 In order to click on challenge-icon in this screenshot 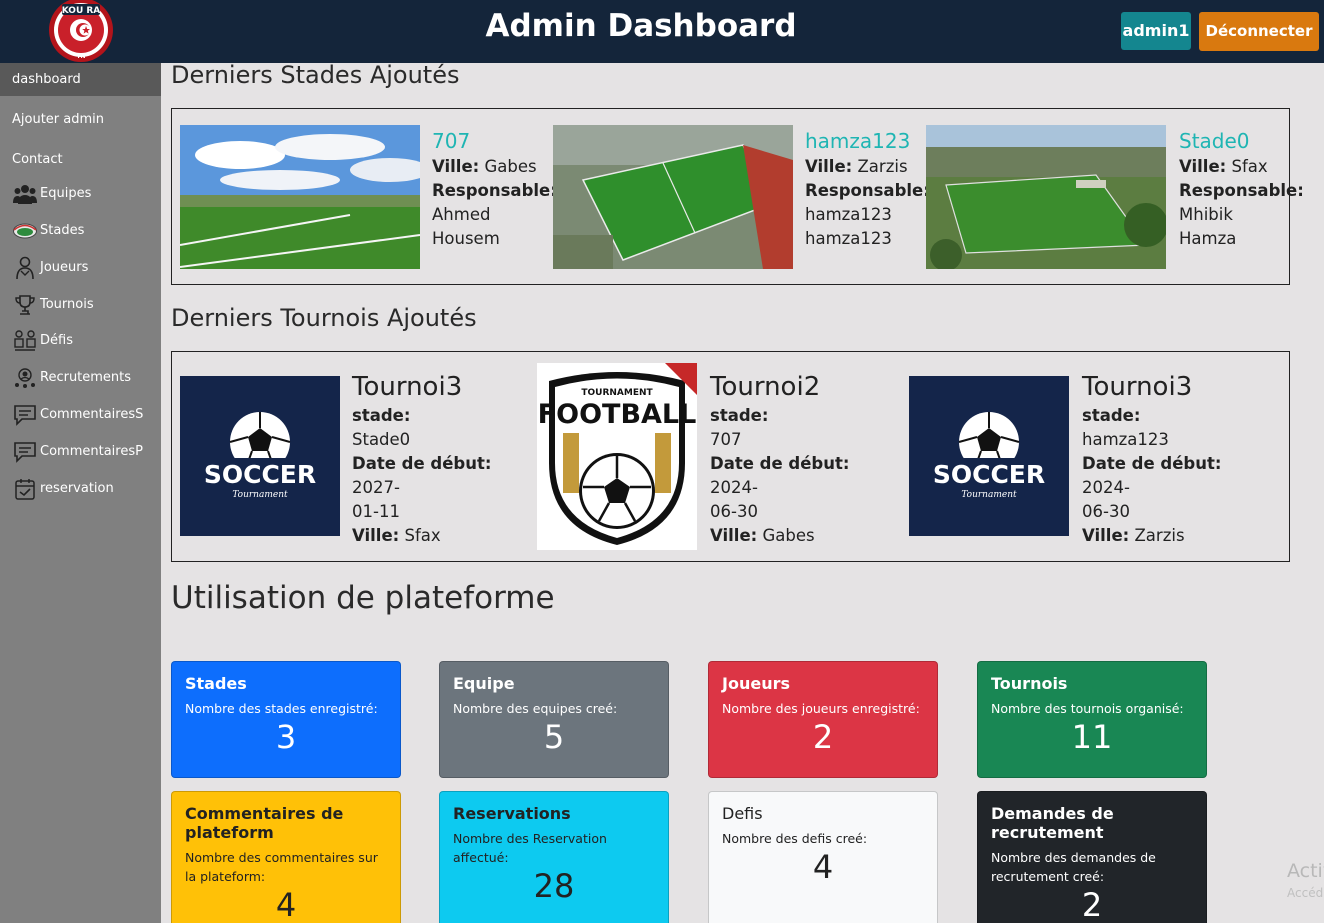, I will do `click(25, 341)`.